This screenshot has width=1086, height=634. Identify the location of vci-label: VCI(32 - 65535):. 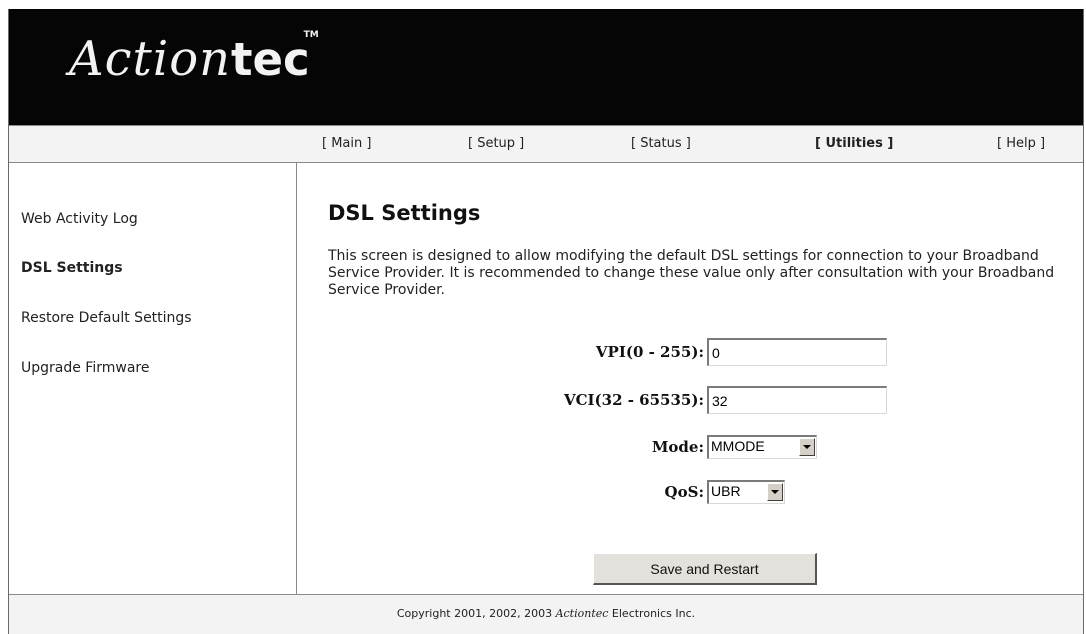
(633, 400).